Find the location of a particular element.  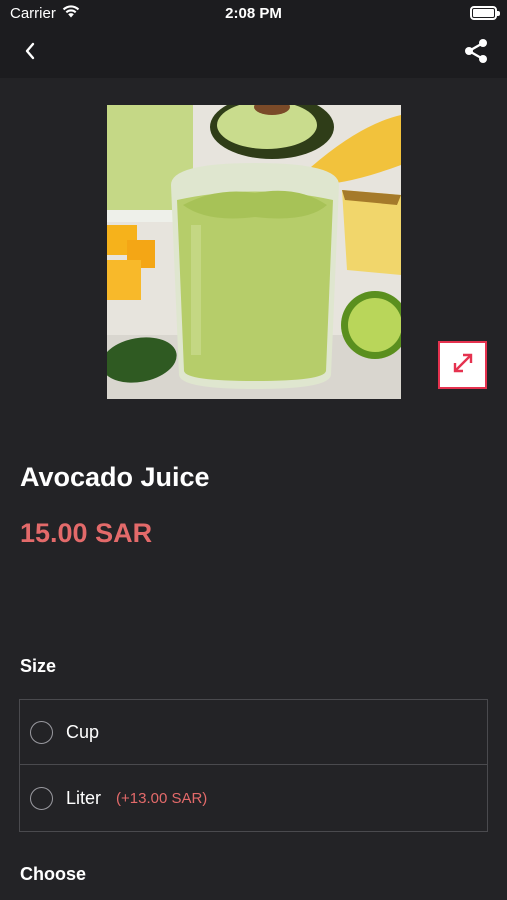

carrier-indicator: Carrier is located at coordinates (45, 13).